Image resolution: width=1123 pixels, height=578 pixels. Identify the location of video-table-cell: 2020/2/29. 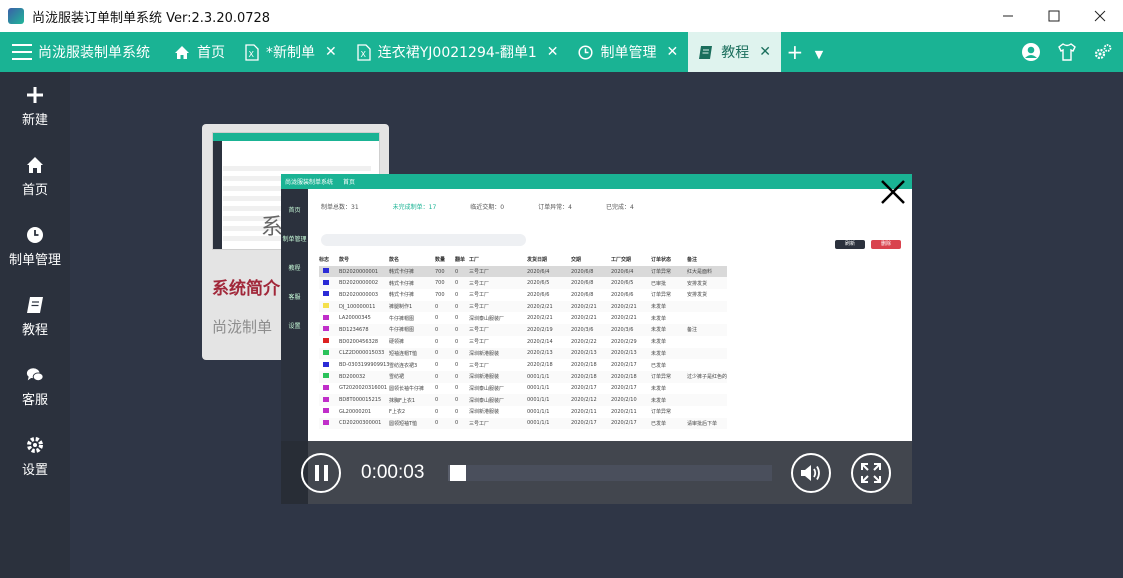
(624, 341).